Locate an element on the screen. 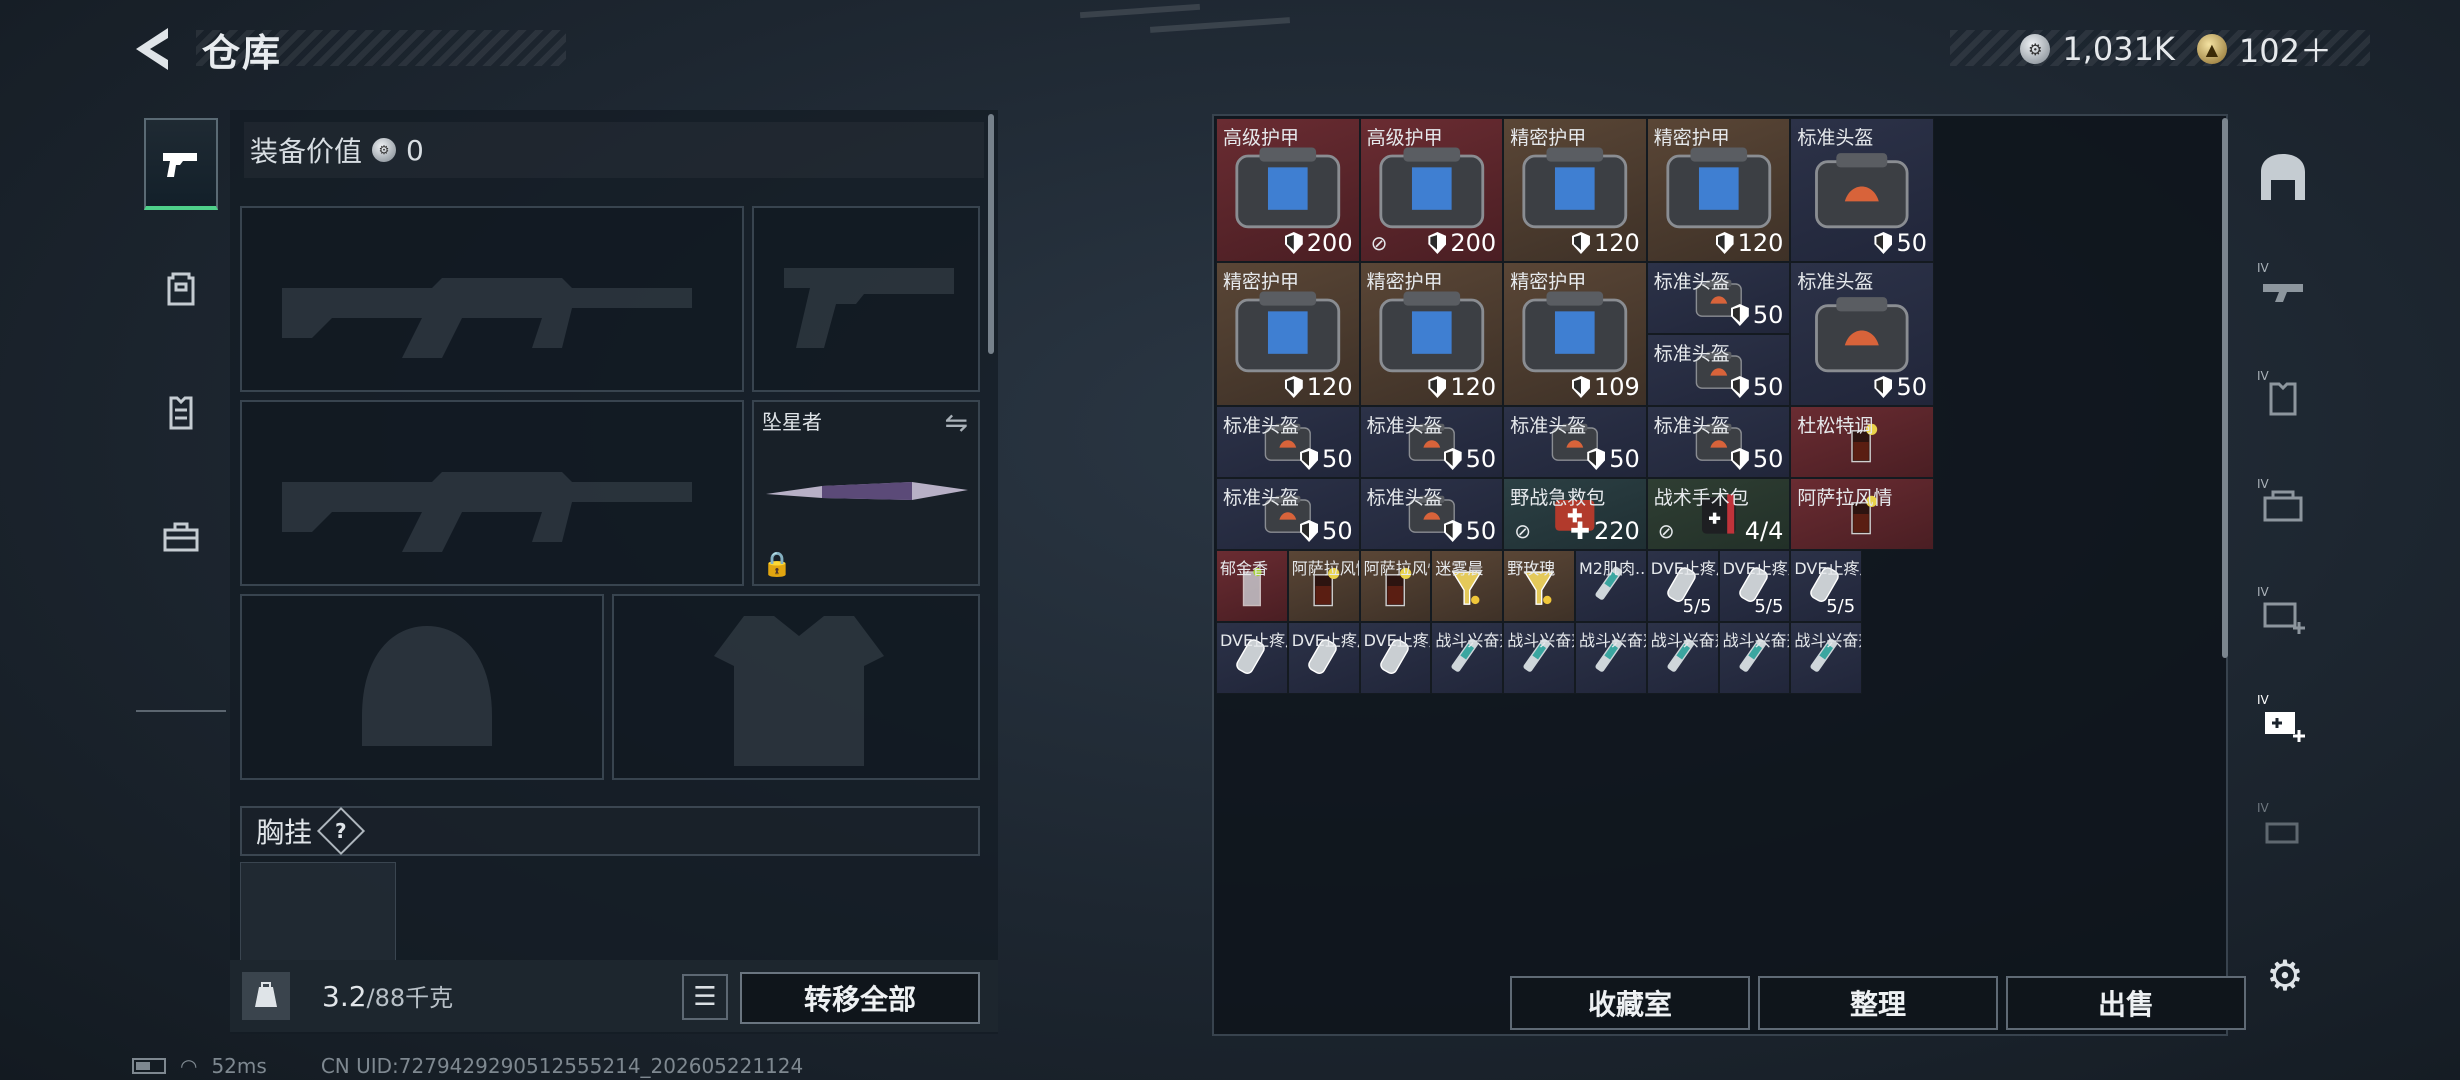 This screenshot has width=2460, height=1080. armor-slot is located at coordinates (796, 687).